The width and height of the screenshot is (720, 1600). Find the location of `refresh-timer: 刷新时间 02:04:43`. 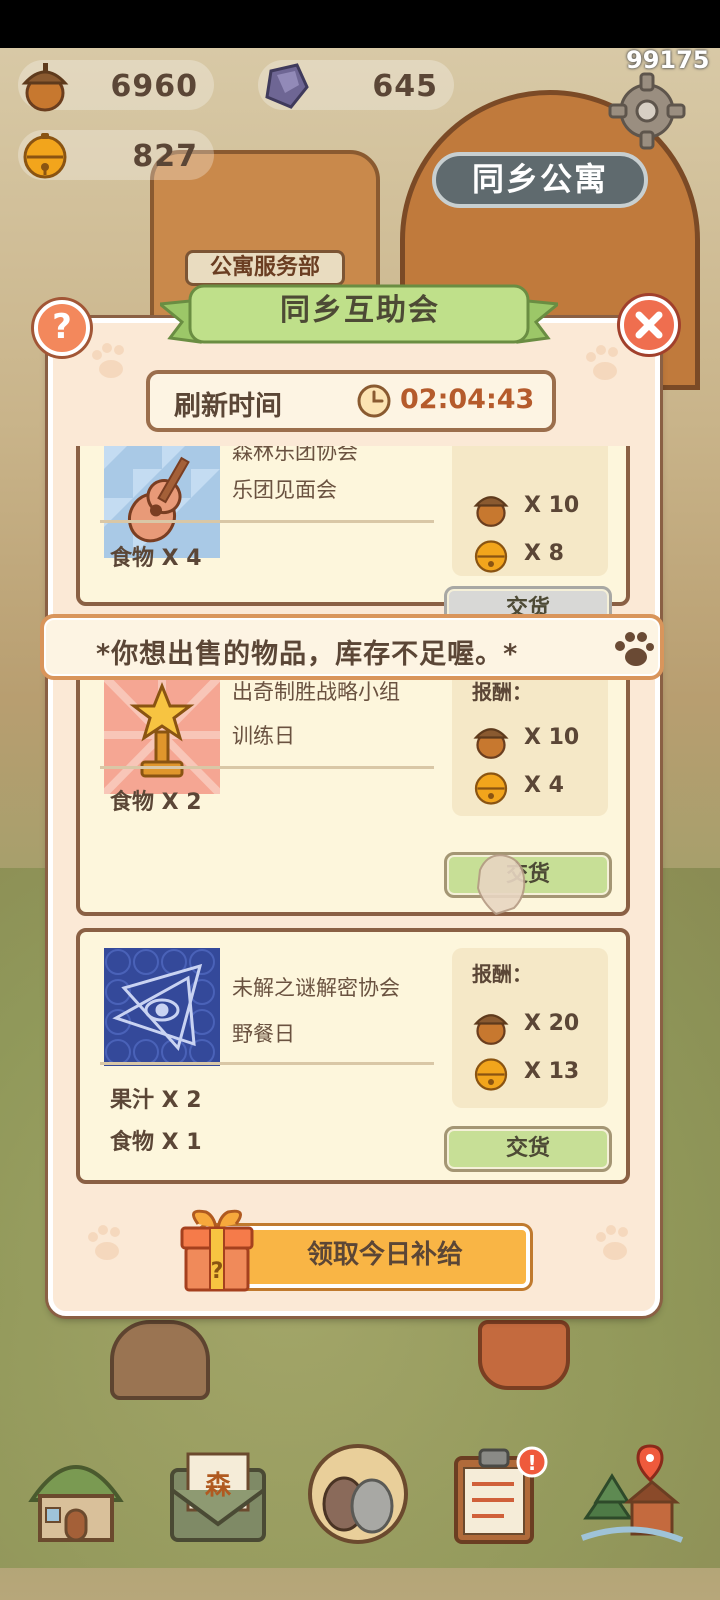

refresh-timer: 刷新时间 02:04:43 is located at coordinates (351, 401).